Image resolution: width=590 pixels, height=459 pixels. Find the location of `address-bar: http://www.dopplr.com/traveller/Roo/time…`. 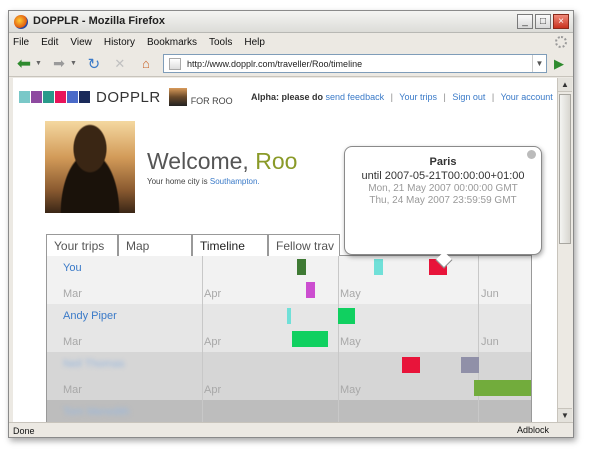

address-bar: http://www.dopplr.com/traveller/Roo/time… is located at coordinates (355, 63).